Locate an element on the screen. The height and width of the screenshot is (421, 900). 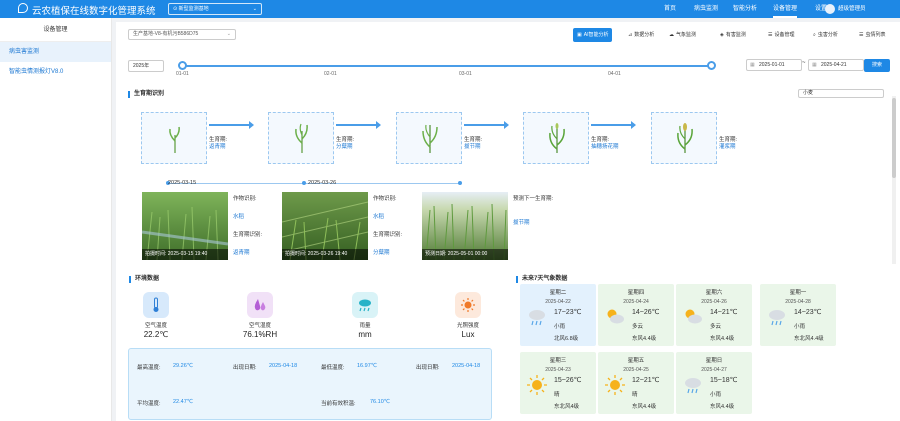
stage-value: 拔节期 is located at coordinates (472, 147).